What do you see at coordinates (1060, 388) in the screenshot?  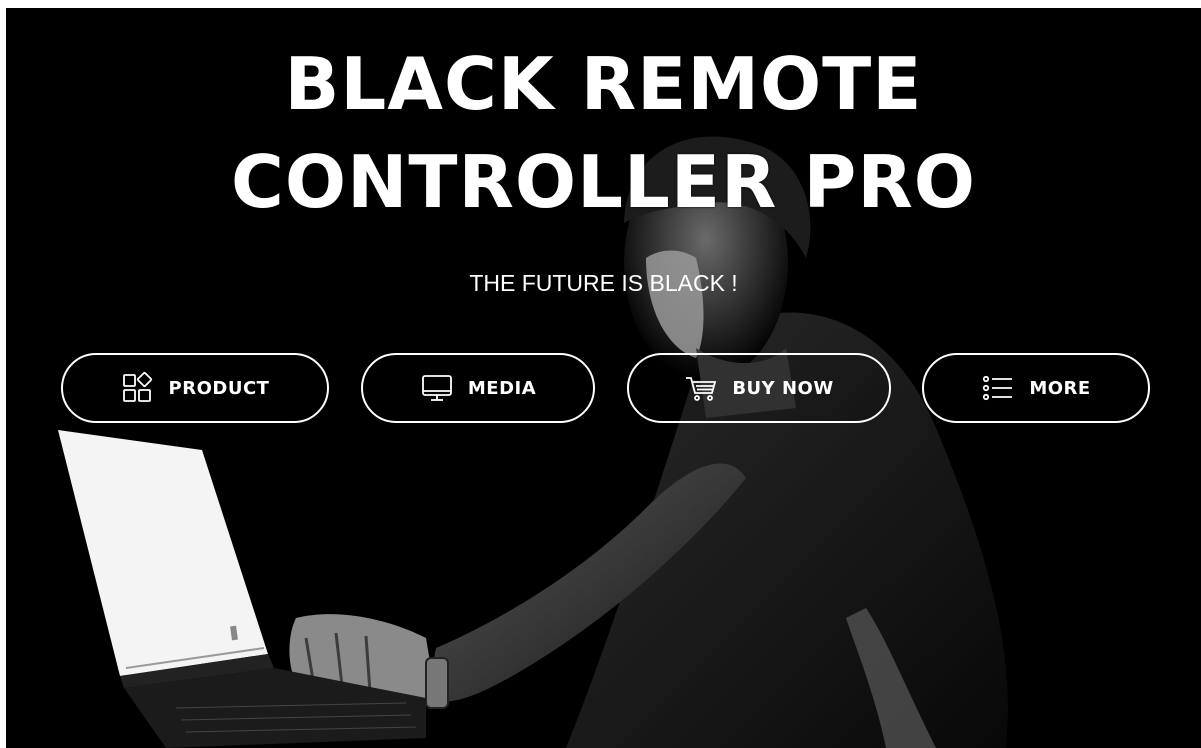 I see `more-button-label: MORE` at bounding box center [1060, 388].